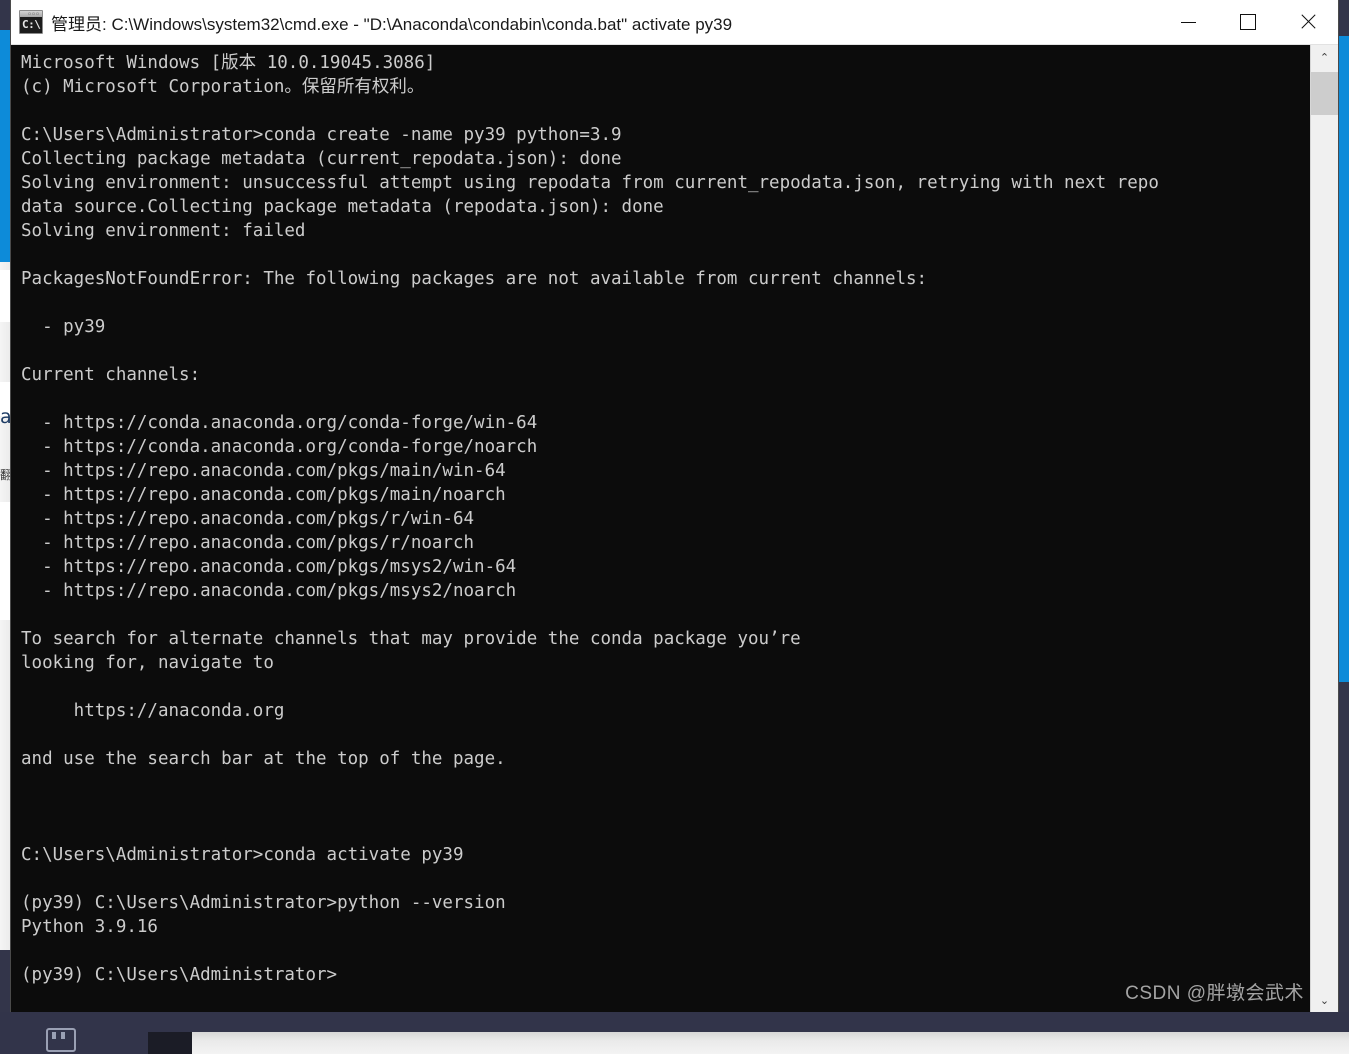  Describe the element at coordinates (1324, 1000) in the screenshot. I see `scrollbar-down-arrow: ⌄` at that location.